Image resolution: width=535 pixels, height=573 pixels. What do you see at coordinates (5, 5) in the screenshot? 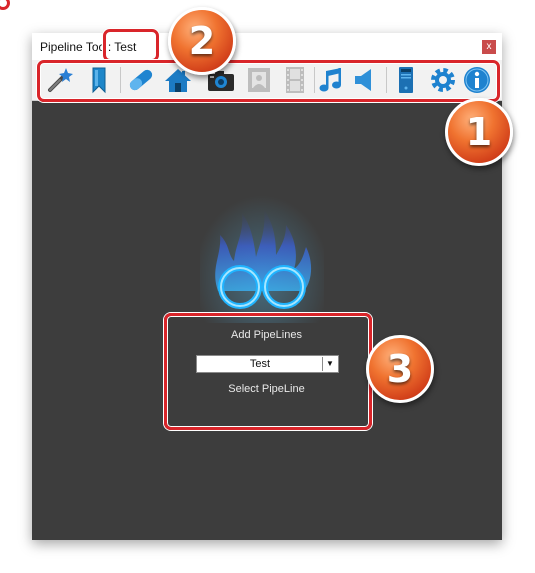
I see `corner-marker` at bounding box center [5, 5].